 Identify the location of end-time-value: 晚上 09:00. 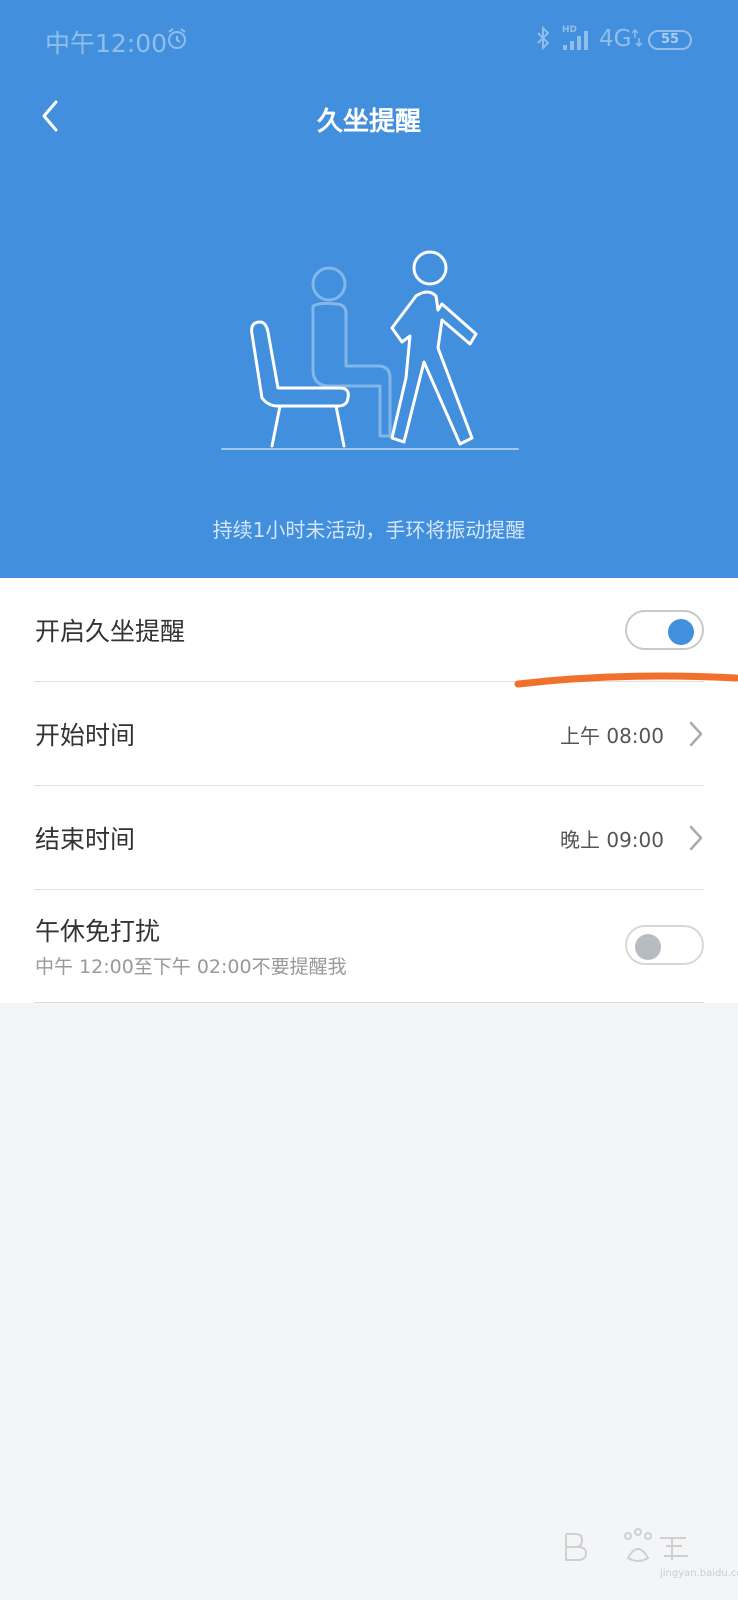
(612, 840).